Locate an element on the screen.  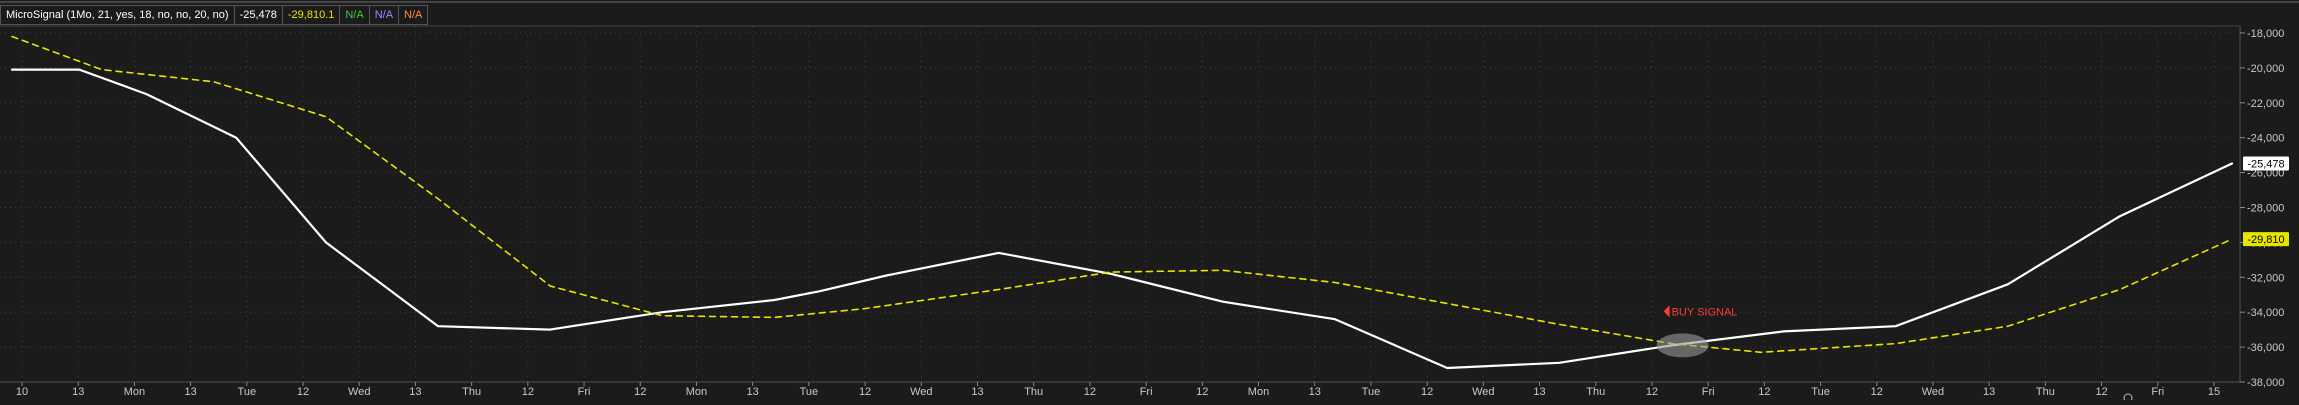
y-tick-label: -22,000 is located at coordinates (2265, 104).